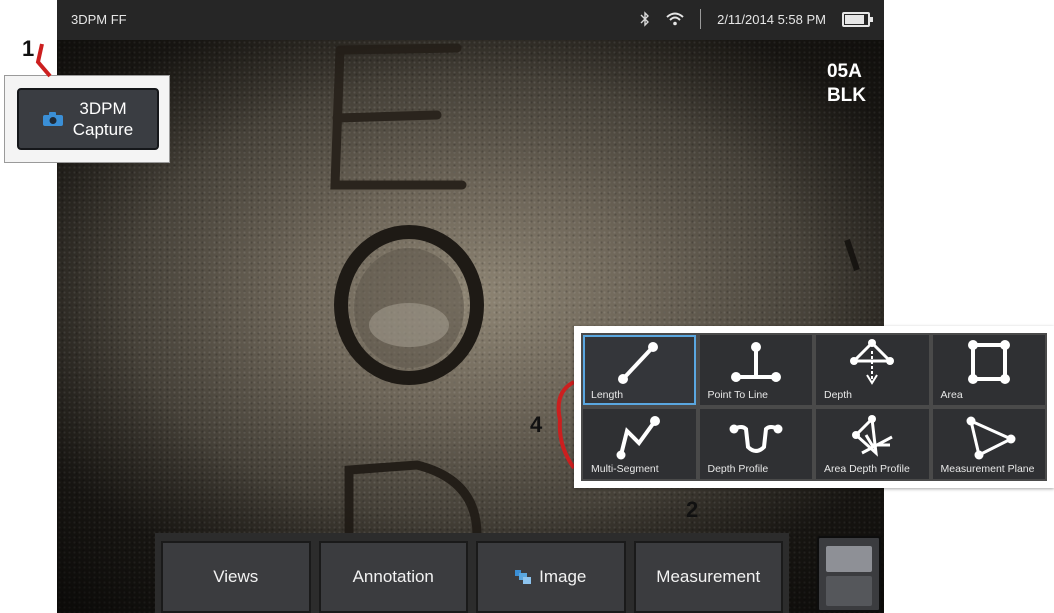 This screenshot has height=613, width=1054. I want to click on menu-item-depth: Depth, so click(872, 370).